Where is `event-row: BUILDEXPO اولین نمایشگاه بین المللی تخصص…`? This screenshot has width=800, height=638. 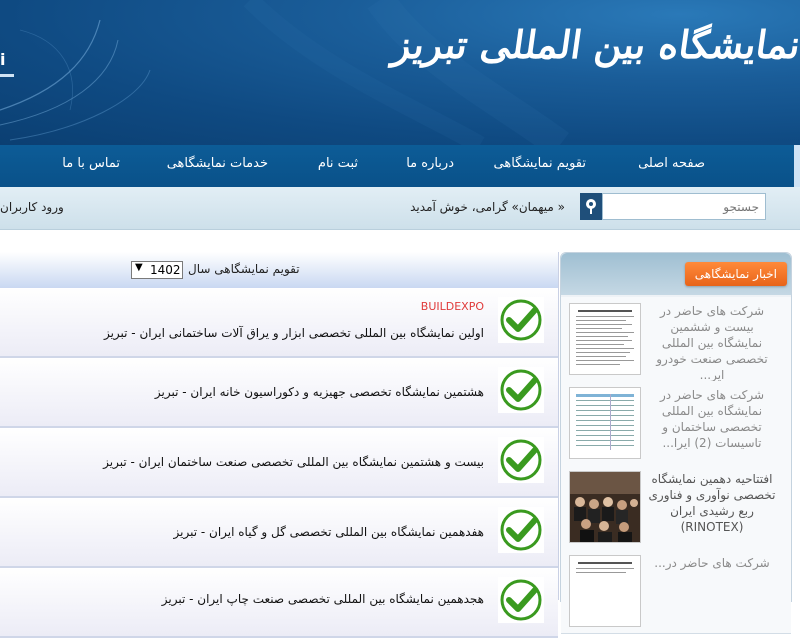
event-row: BUILDEXPO اولین نمایشگاه بین المللی تخصص… is located at coordinates (279, 323).